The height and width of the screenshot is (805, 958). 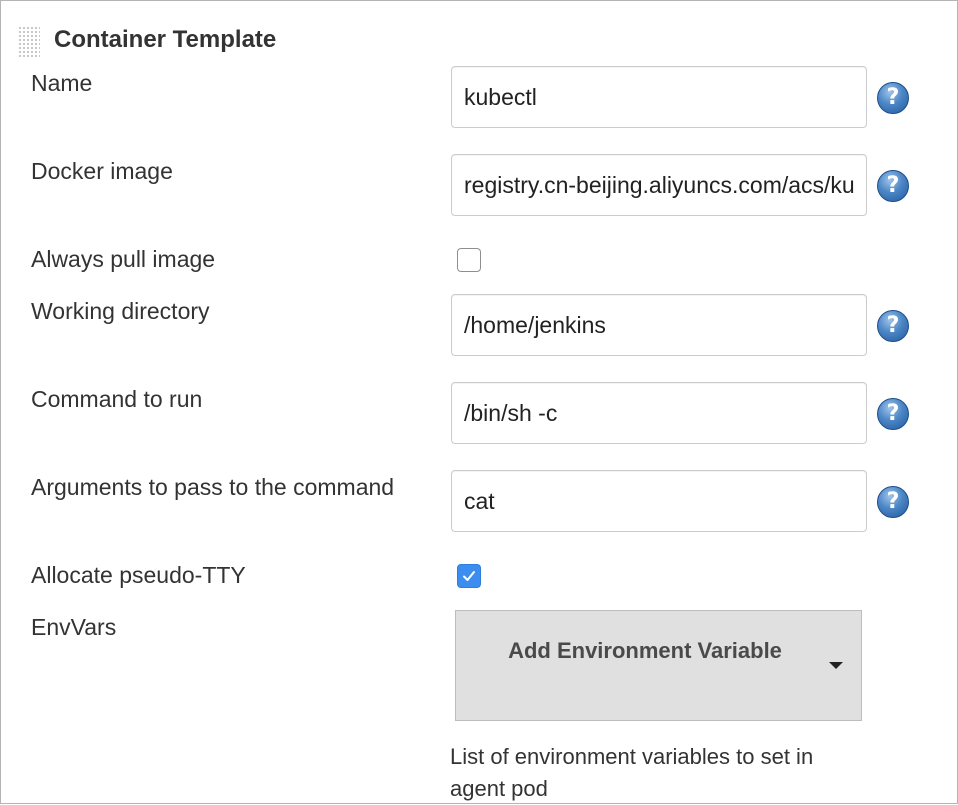 I want to click on envvars-label: EnvVars, so click(x=74, y=627).